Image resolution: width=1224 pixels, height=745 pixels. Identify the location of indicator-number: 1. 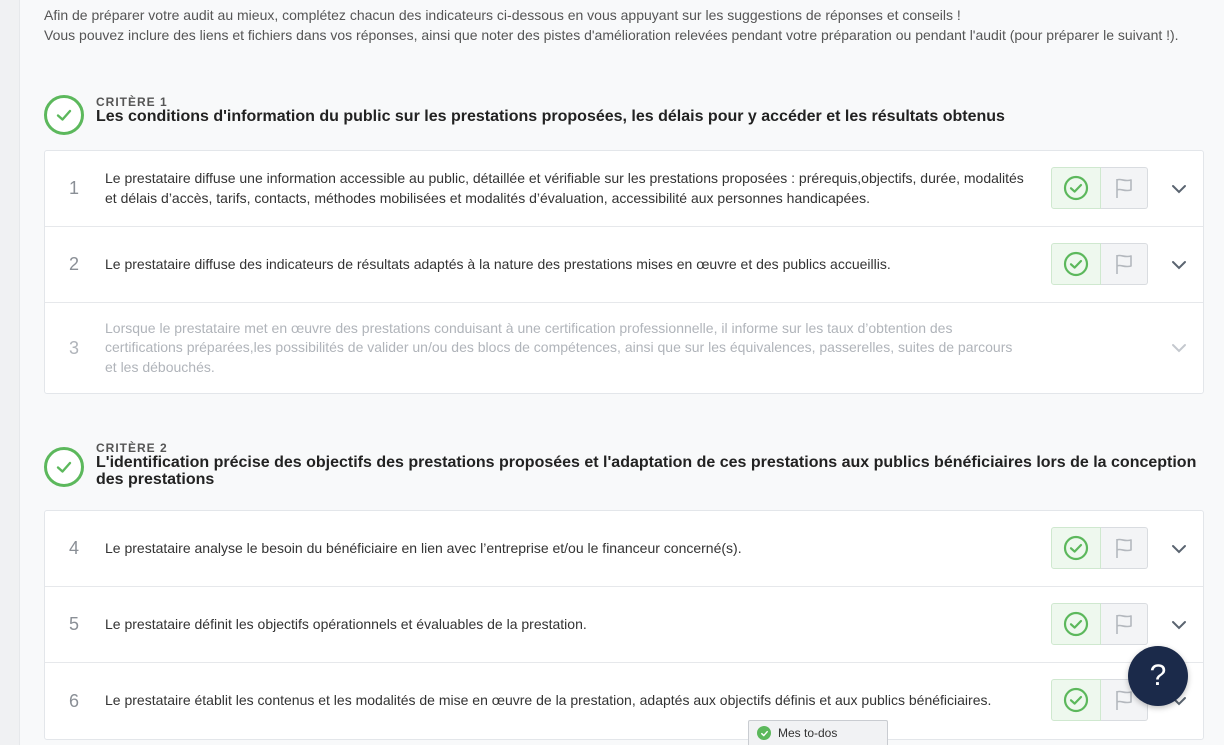
(73, 188).